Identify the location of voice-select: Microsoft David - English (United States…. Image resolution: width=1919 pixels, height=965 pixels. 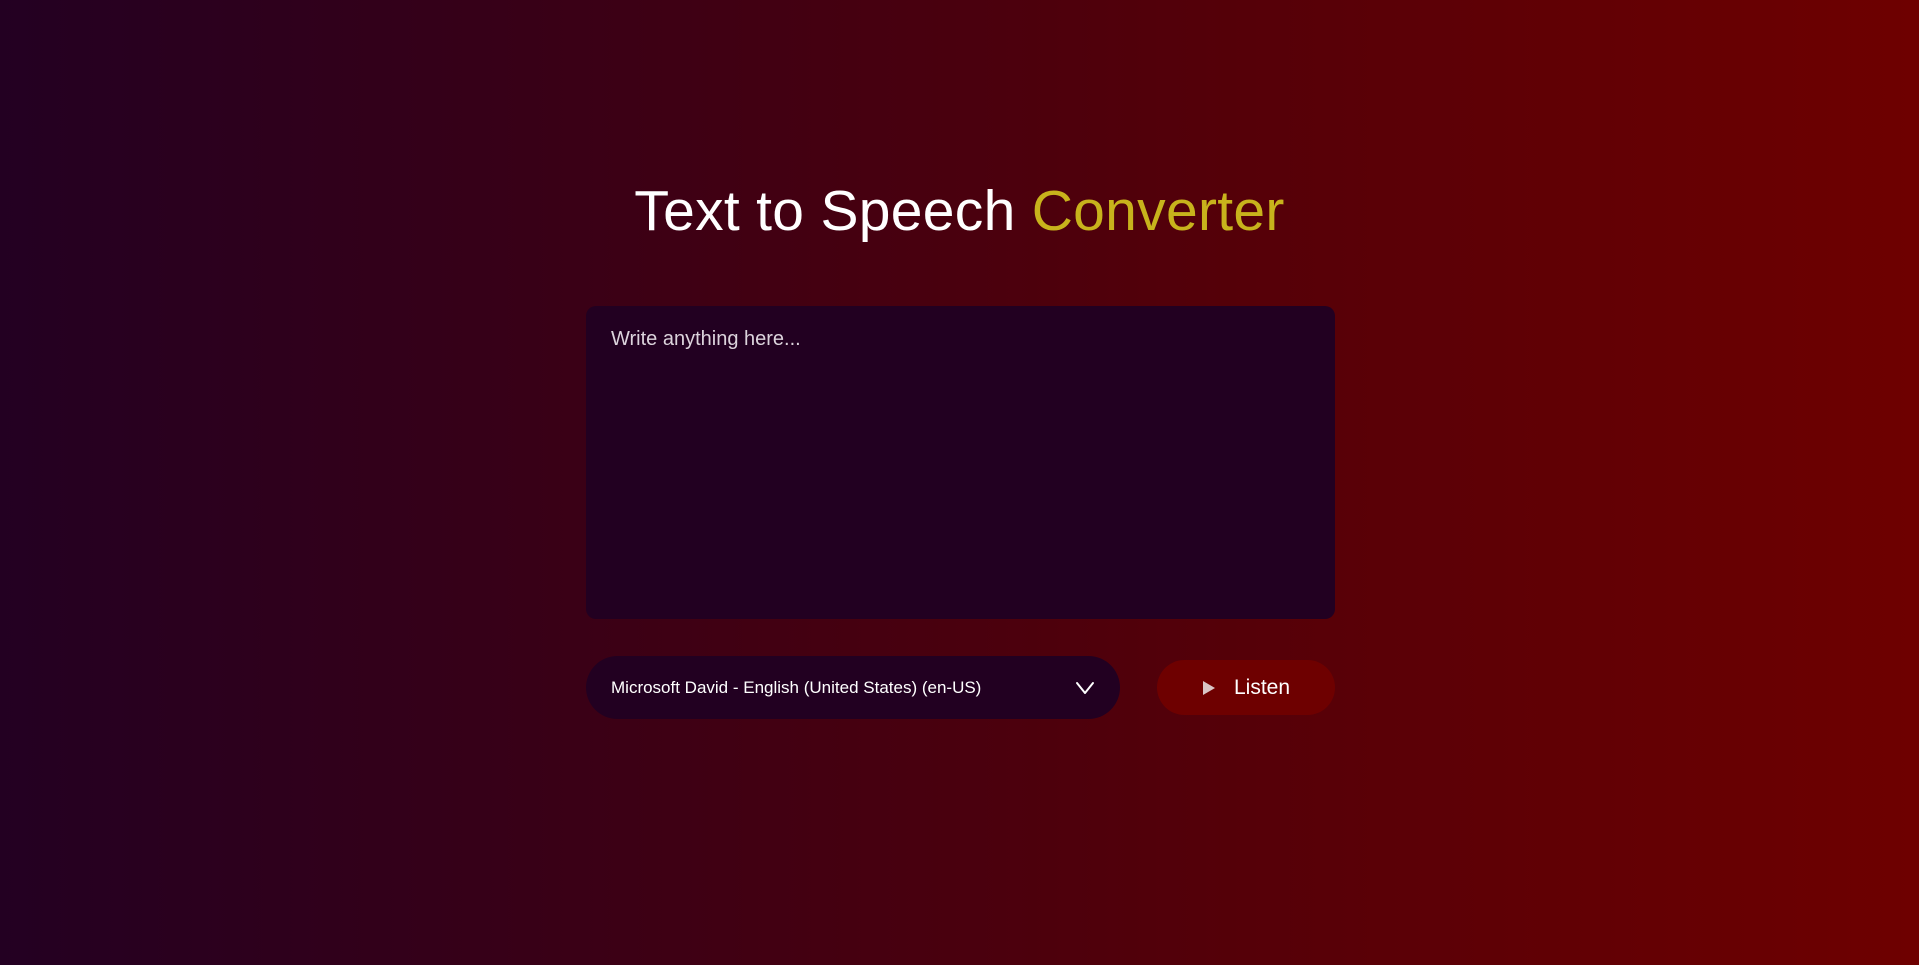
(853, 687).